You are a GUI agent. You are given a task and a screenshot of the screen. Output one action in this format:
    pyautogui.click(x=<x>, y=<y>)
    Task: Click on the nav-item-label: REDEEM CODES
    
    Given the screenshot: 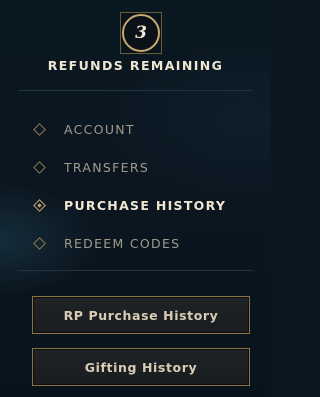 What is the action you would take?
    pyautogui.click(x=122, y=243)
    